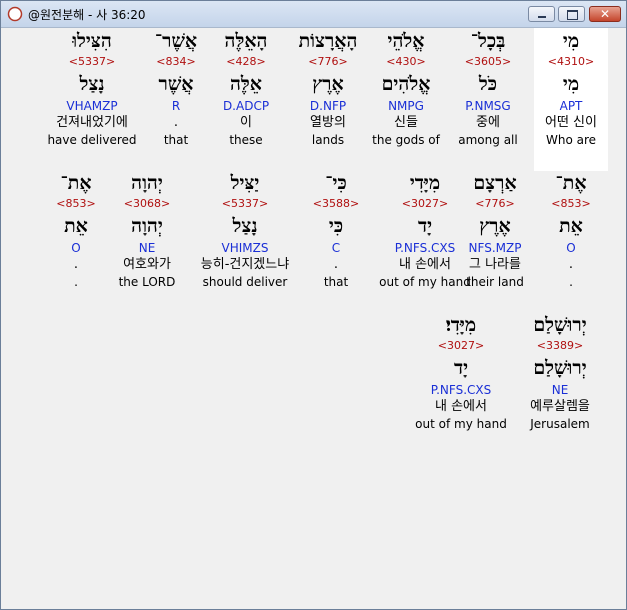  What do you see at coordinates (336, 248) in the screenshot?
I see `morphology-code: C` at bounding box center [336, 248].